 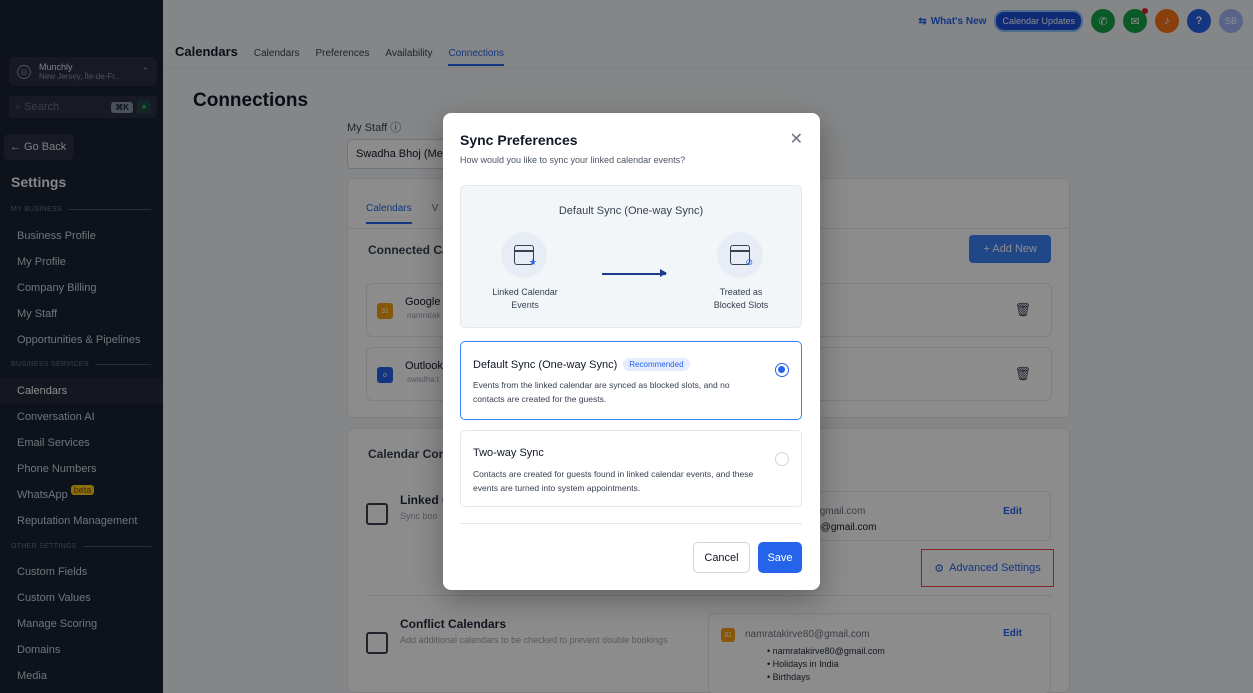 What do you see at coordinates (740, 255) in the screenshot?
I see `blocked-calendar-icon: ⊘` at bounding box center [740, 255].